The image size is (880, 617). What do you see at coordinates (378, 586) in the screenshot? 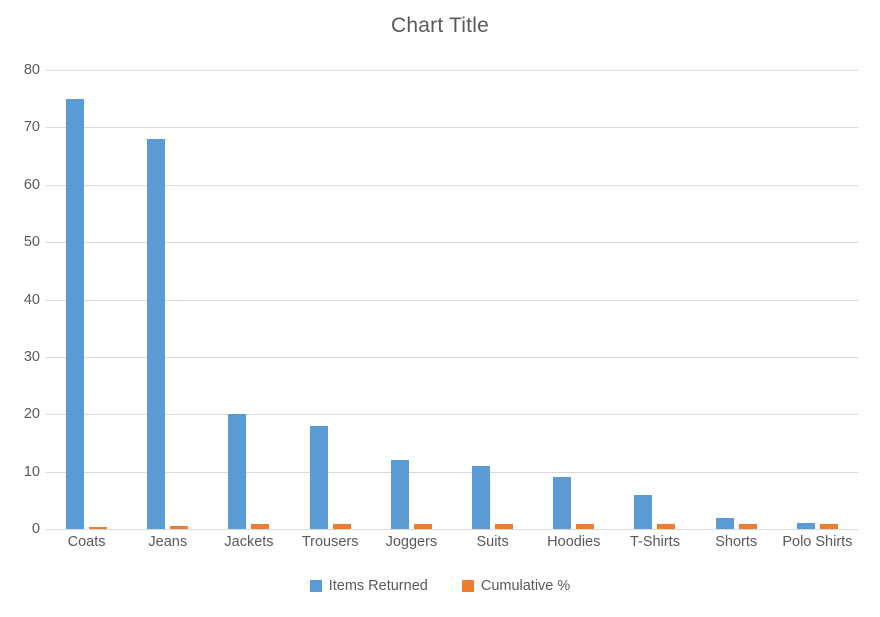
I see `legend-label: Items Returned` at bounding box center [378, 586].